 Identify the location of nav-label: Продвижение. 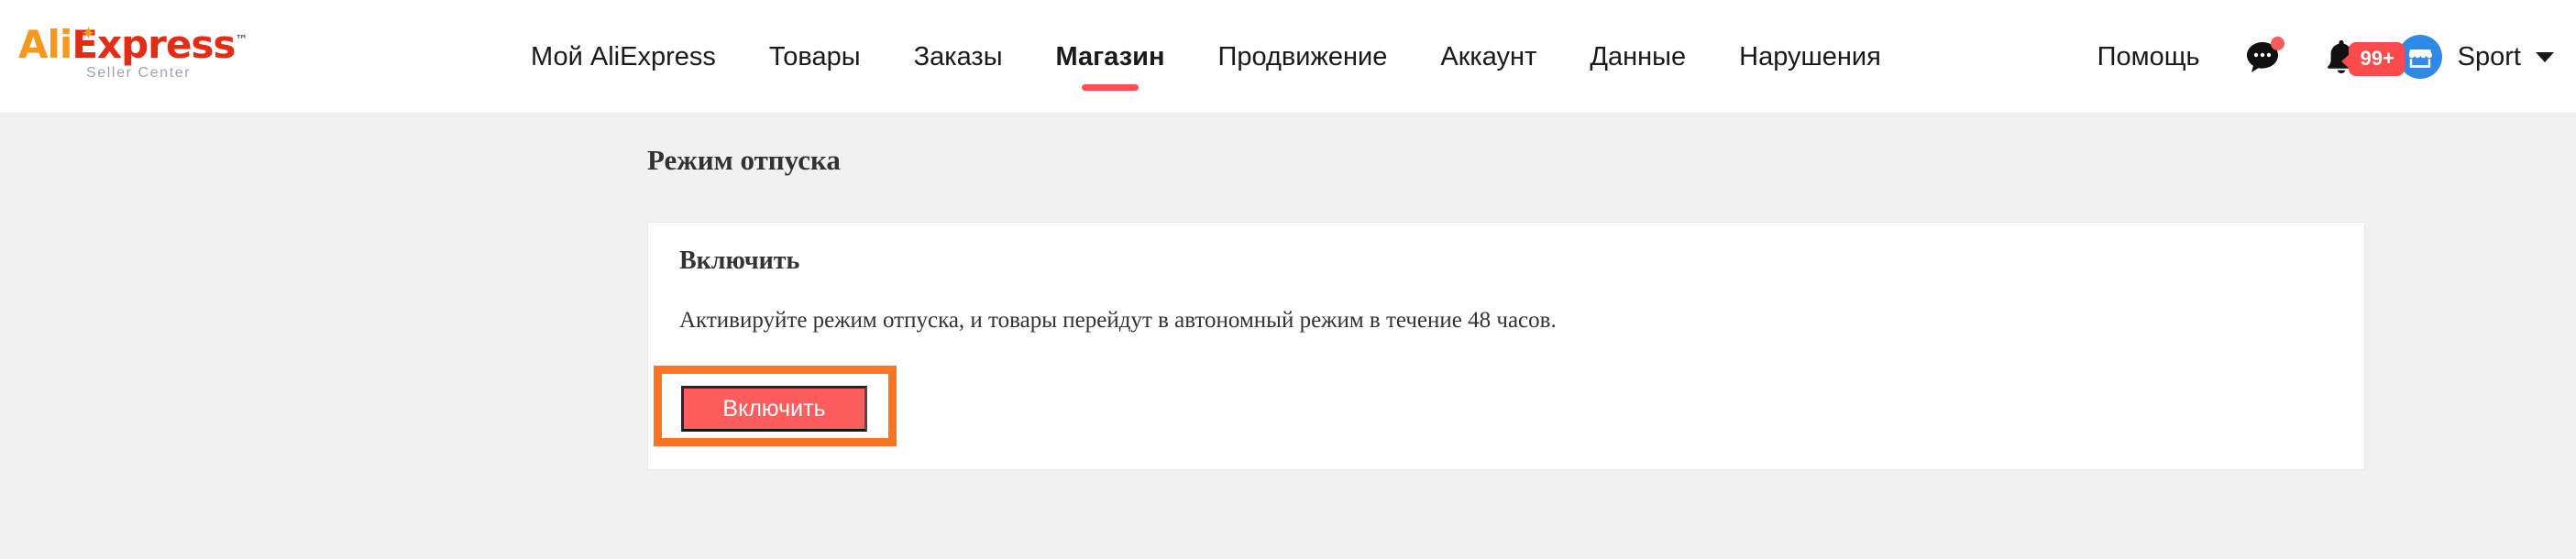
(1302, 56).